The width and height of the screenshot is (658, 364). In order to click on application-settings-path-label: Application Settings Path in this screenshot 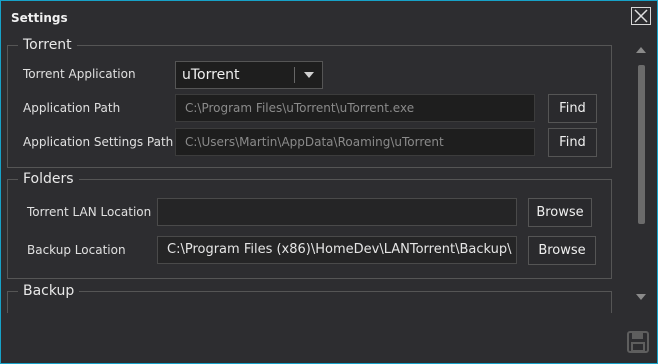, I will do `click(98, 142)`.